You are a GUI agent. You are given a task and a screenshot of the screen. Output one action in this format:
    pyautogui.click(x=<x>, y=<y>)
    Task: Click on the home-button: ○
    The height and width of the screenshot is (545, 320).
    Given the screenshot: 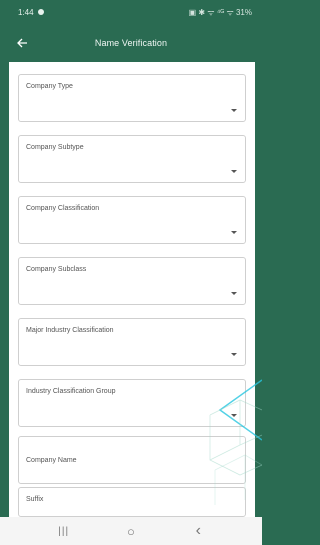 What is the action you would take?
    pyautogui.click(x=131, y=531)
    